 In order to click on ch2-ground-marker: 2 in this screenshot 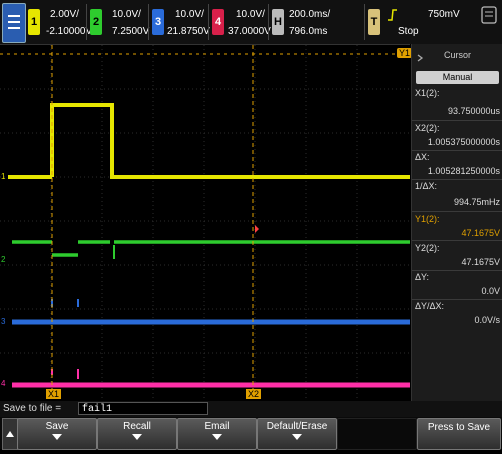, I will do `click(3, 259)`.